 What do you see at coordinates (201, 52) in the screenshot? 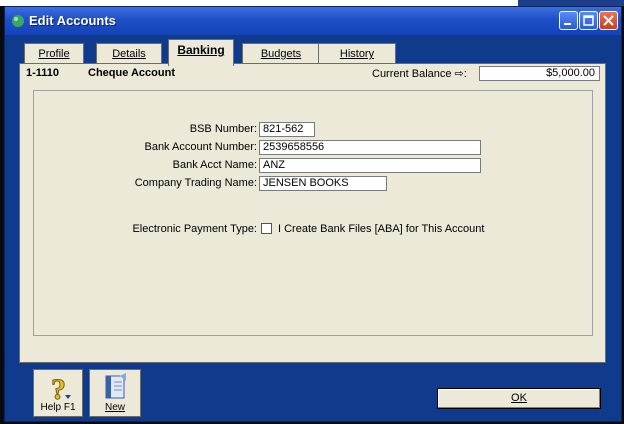
I see `tab-banking: Banking` at bounding box center [201, 52].